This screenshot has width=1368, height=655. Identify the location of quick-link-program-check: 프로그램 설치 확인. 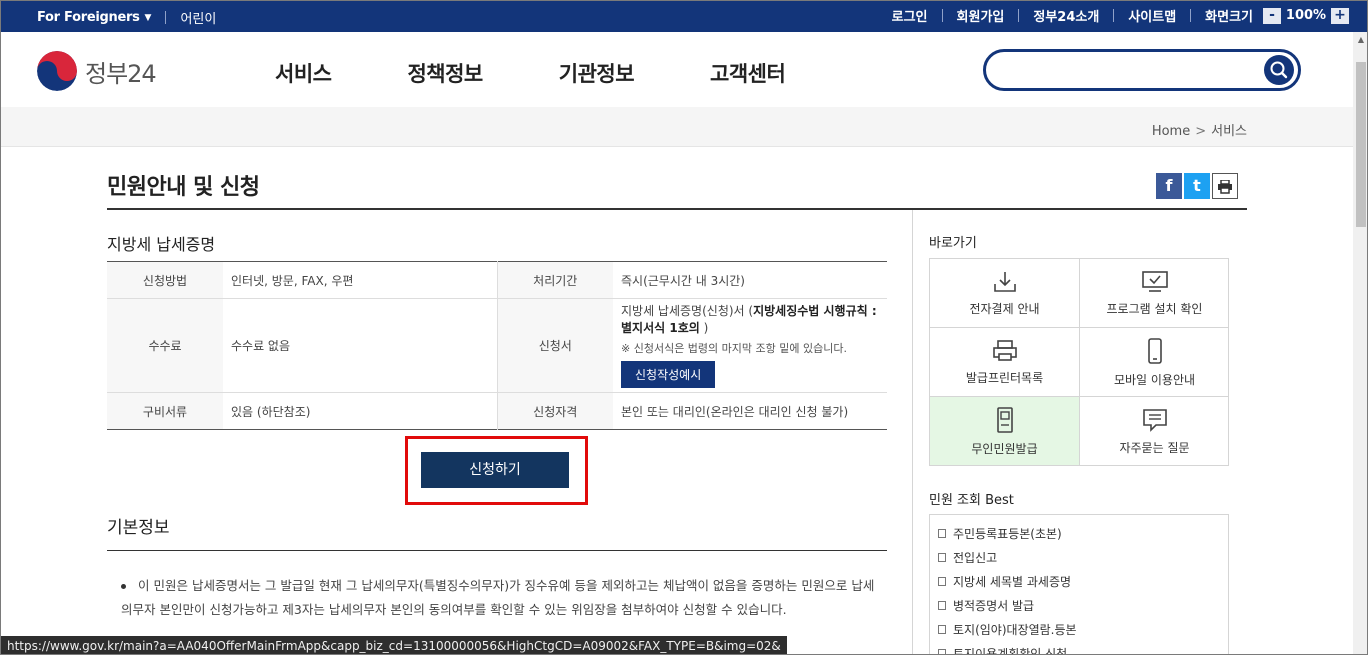
(1154, 293).